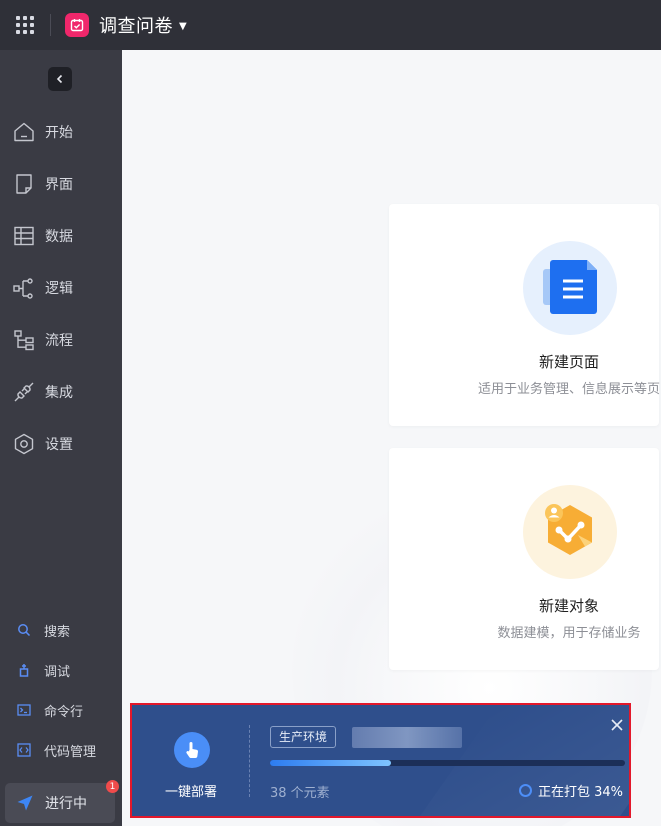 Image resolution: width=661 pixels, height=826 pixels. I want to click on loading-spinner-icon, so click(525, 790).